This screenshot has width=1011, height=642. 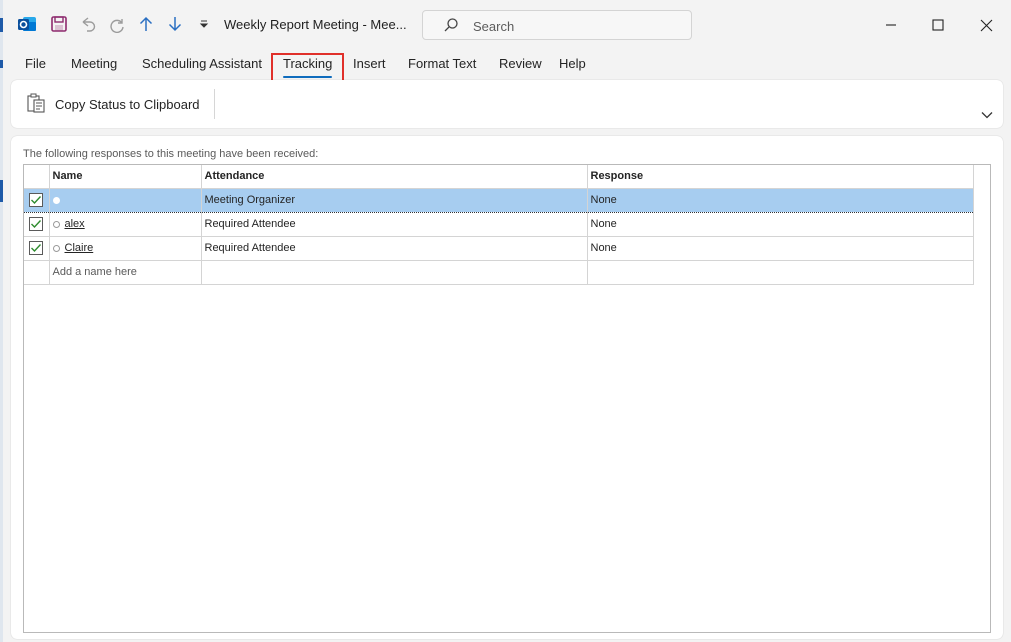 I want to click on next-item-icon, so click(x=175, y=24).